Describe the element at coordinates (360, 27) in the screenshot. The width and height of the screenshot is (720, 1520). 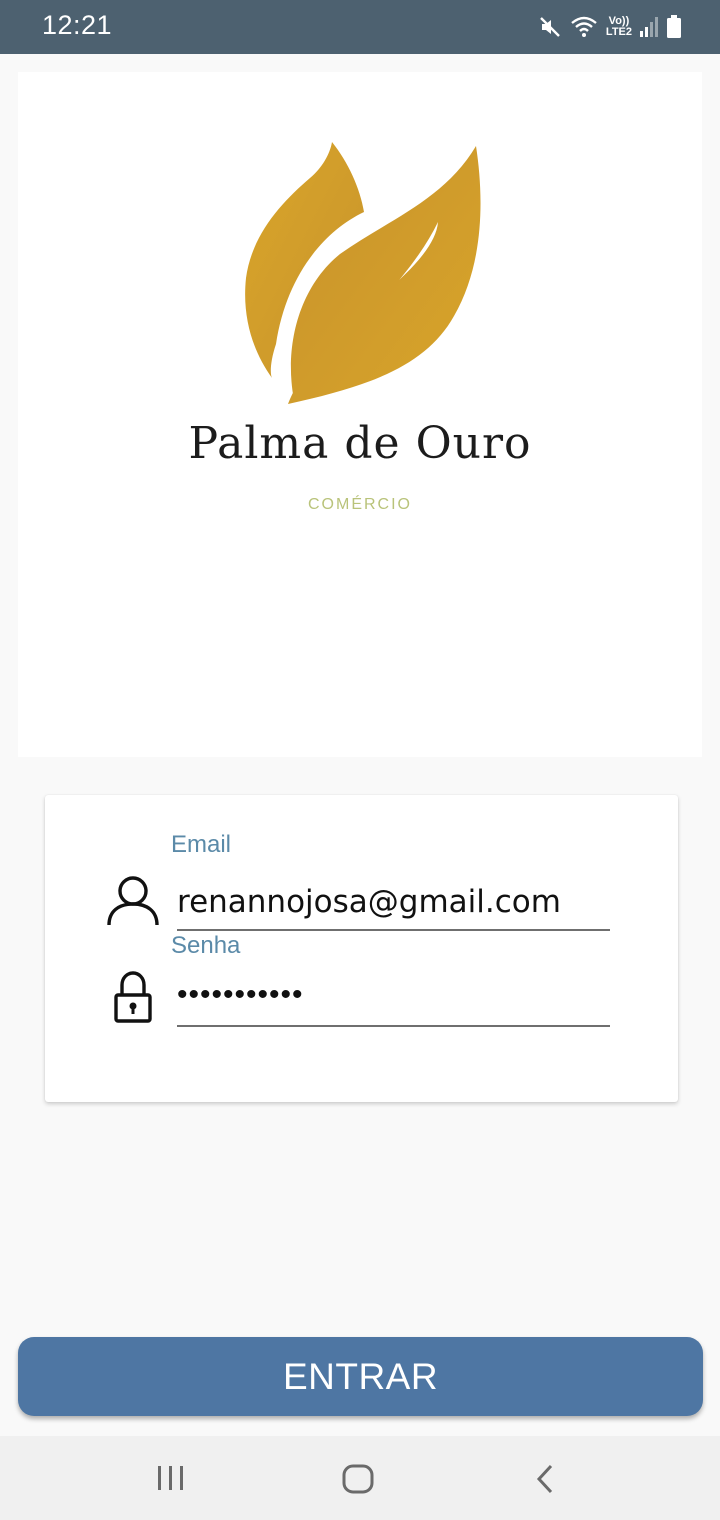
I see `status-bar: 12:21 Vo)) LTE2` at that location.